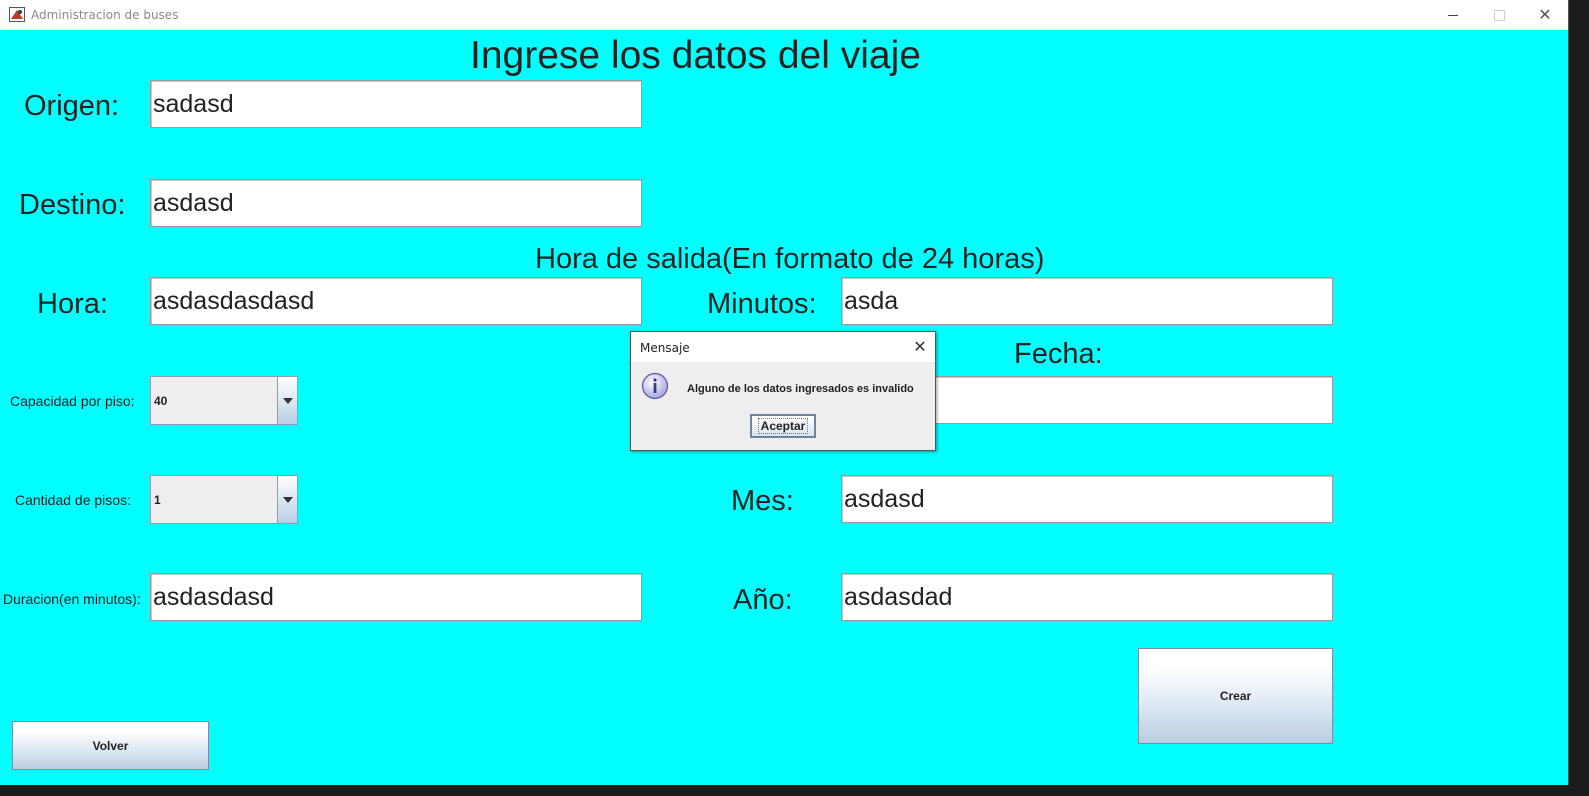 The image size is (1589, 796). Describe the element at coordinates (1235, 696) in the screenshot. I see `crear-button: Crear` at that location.